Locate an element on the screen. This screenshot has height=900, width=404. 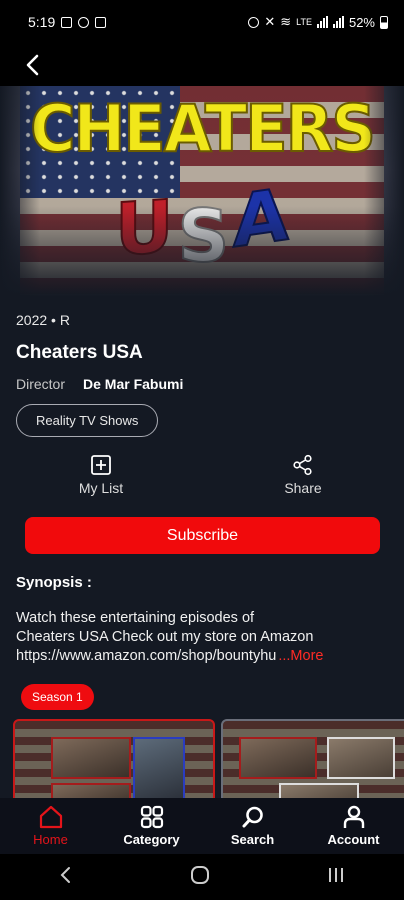
episode-1-thumbnail-b is located at coordinates (159, 767).